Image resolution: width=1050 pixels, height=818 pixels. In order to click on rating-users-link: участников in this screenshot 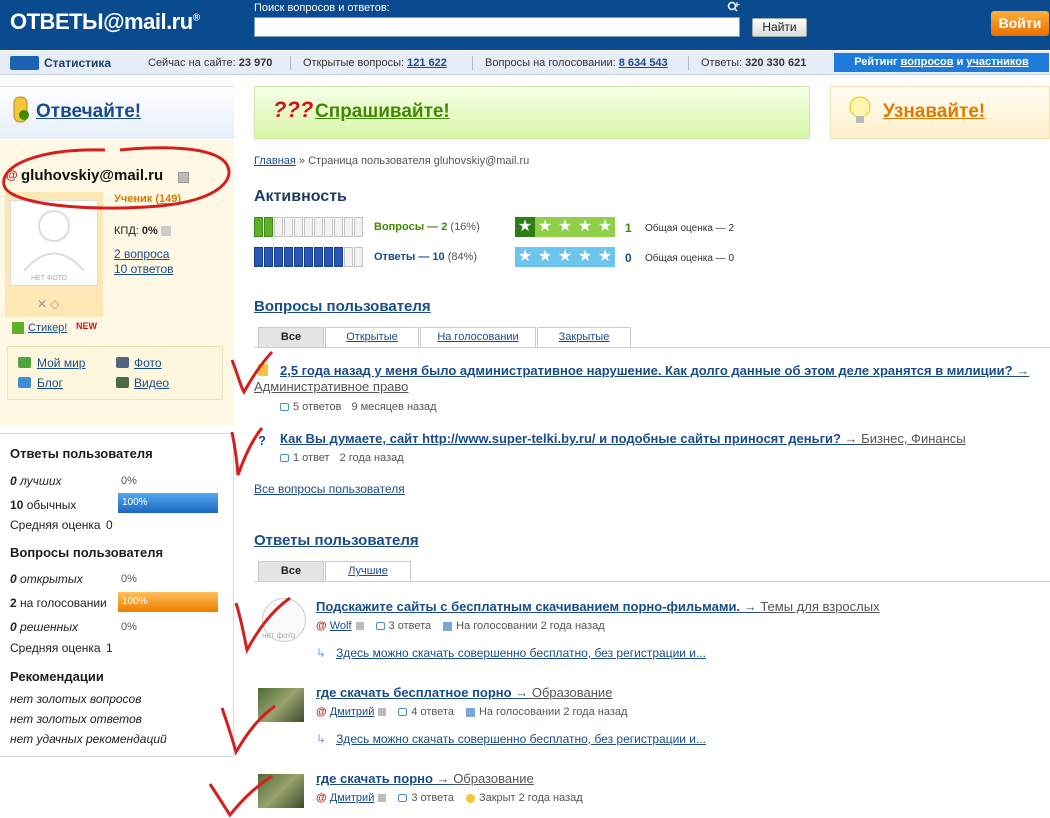, I will do `click(997, 62)`.